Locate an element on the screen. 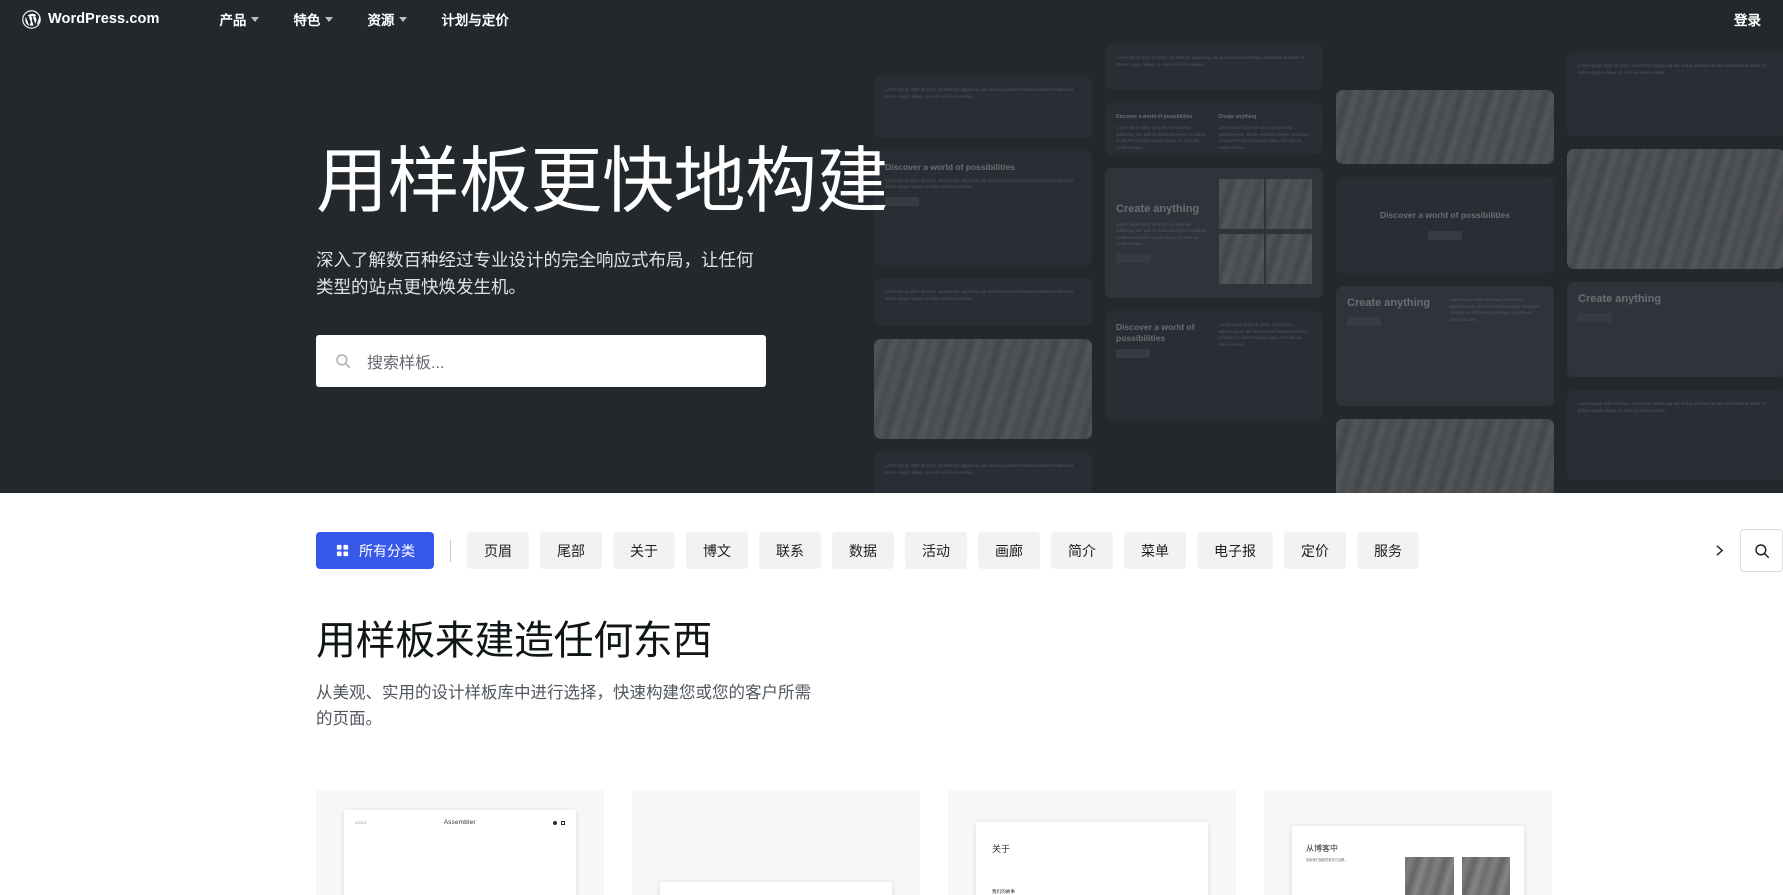 The height and width of the screenshot is (895, 1783). blog-post: Collaboration Magic Uncategorized is located at coordinates (1429, 876).